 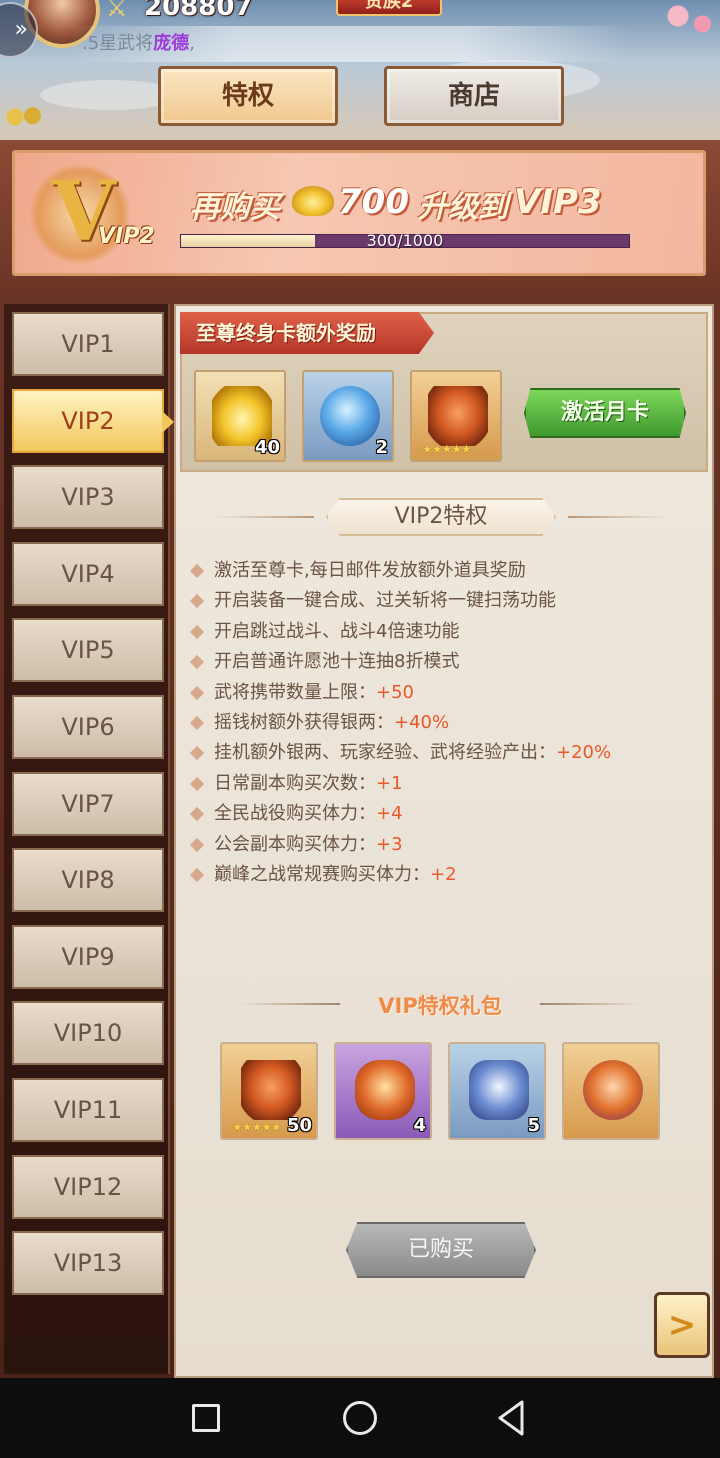 I want to click on reward-item-blue-orb: 2, so click(x=348, y=416).